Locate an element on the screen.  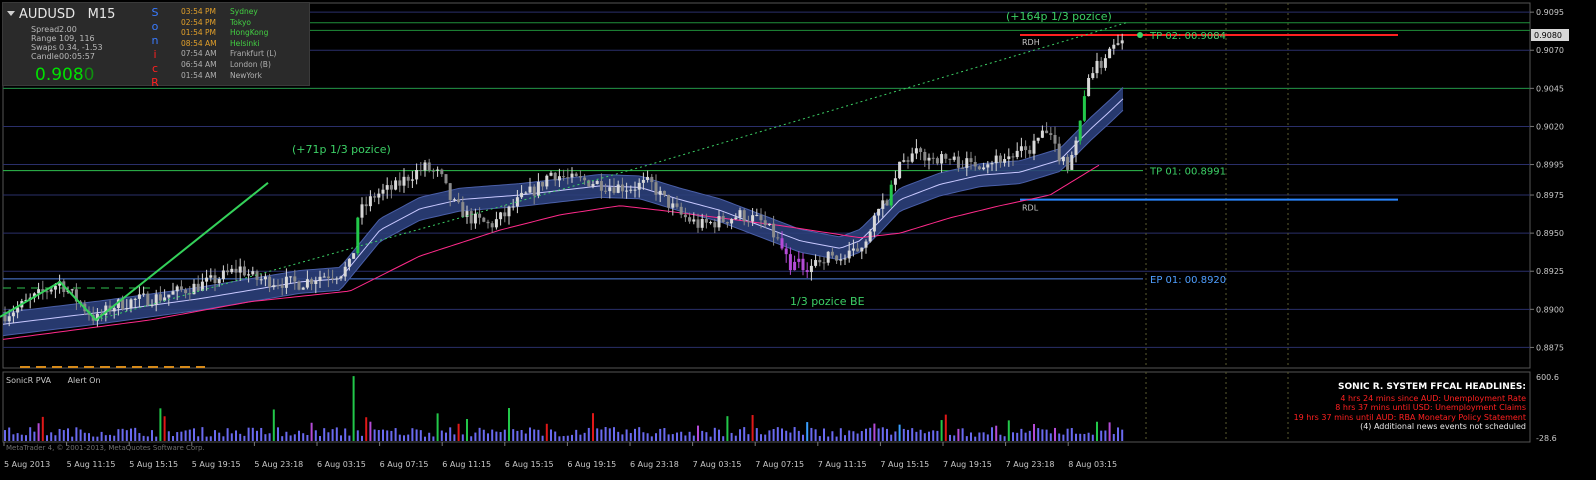
session-row: 03:54 PM Sydney is located at coordinates (228, 12).